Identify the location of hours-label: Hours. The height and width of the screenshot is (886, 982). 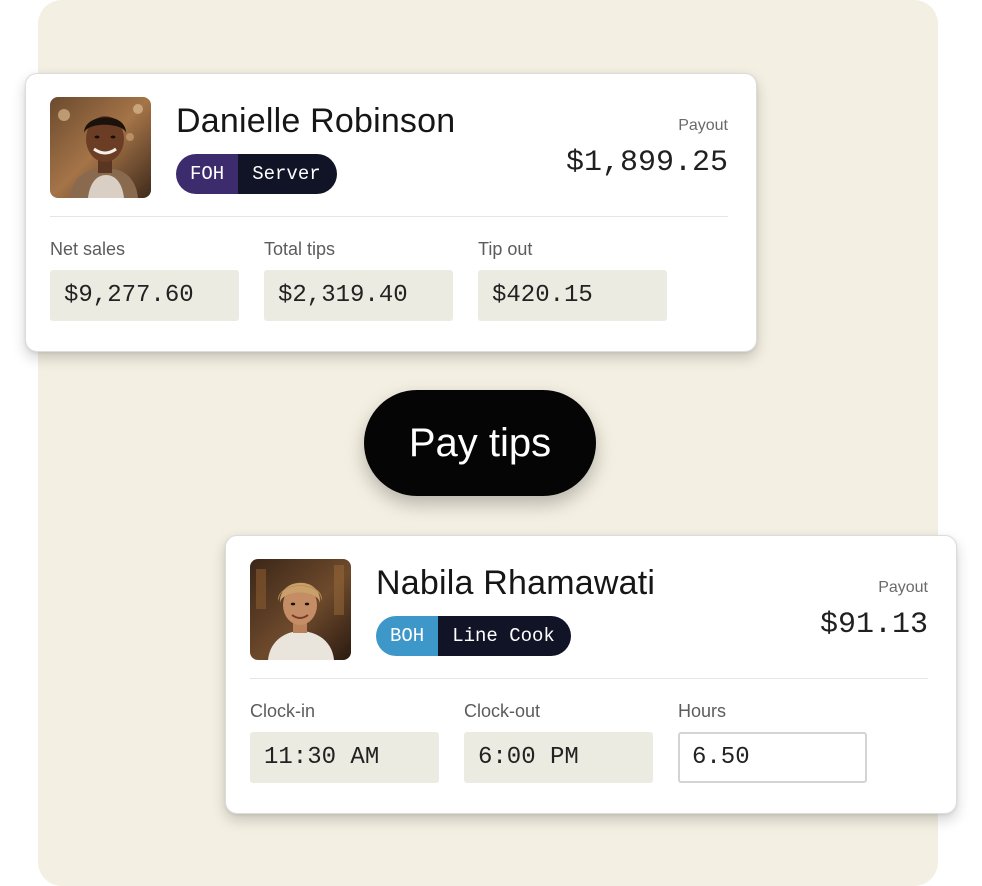
(702, 711).